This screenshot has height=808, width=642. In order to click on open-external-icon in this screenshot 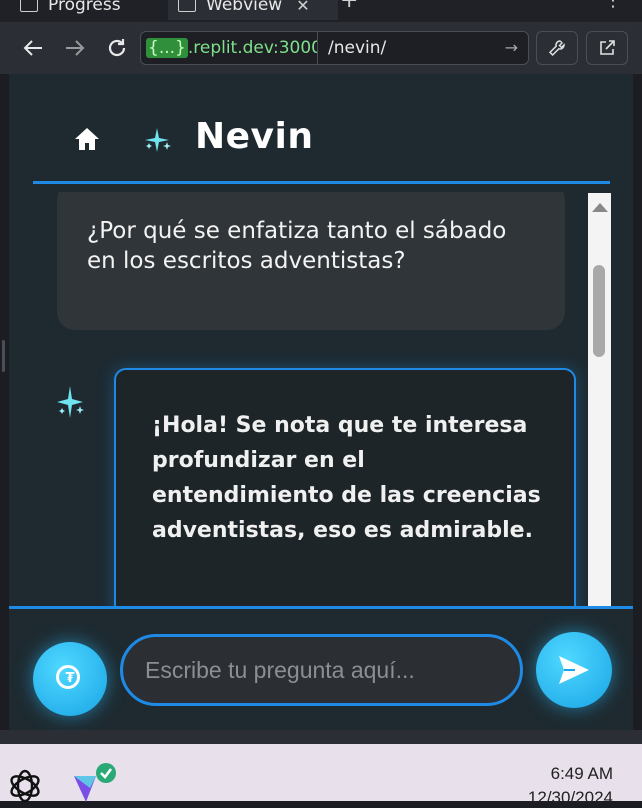, I will do `click(607, 47)`.